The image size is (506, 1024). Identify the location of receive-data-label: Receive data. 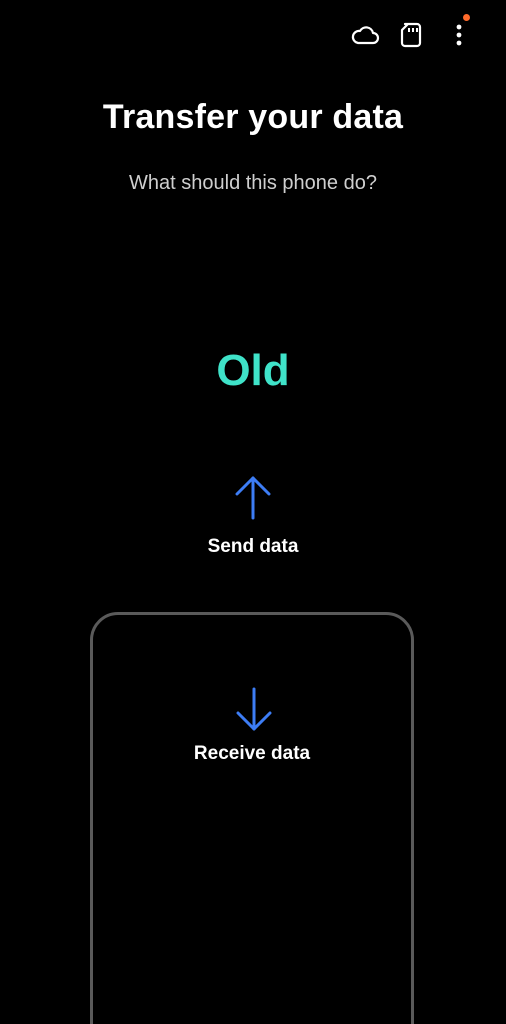
(252, 753).